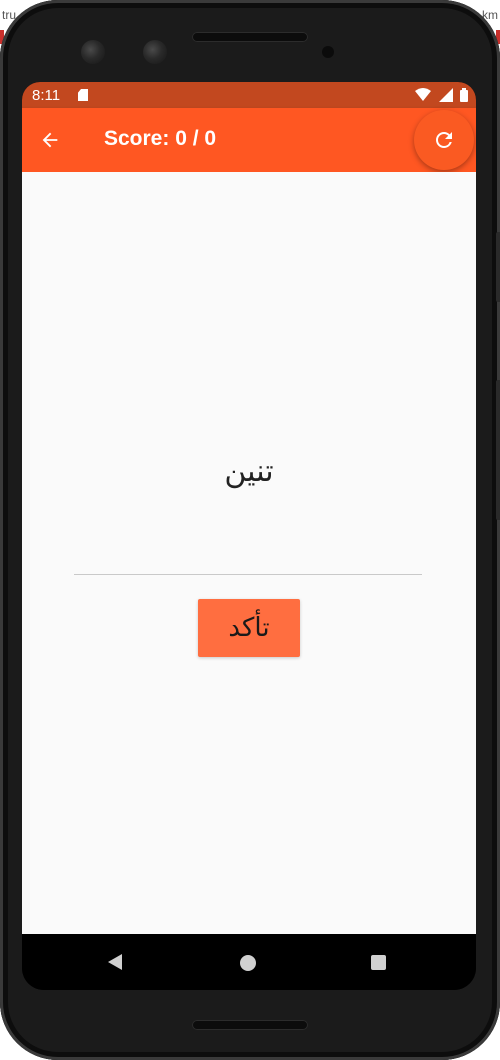 This screenshot has width=500, height=1060. What do you see at coordinates (115, 962) in the screenshot?
I see `nav-back-icon` at bounding box center [115, 962].